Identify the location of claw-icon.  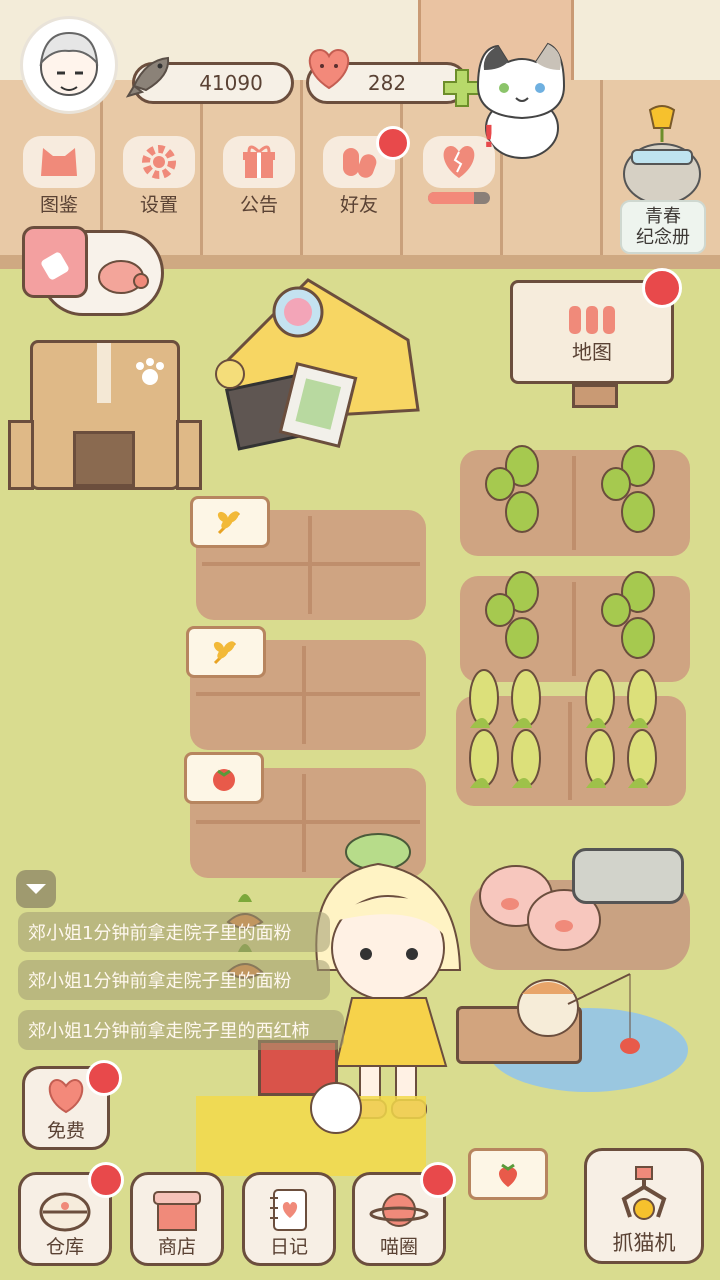
(644, 1193).